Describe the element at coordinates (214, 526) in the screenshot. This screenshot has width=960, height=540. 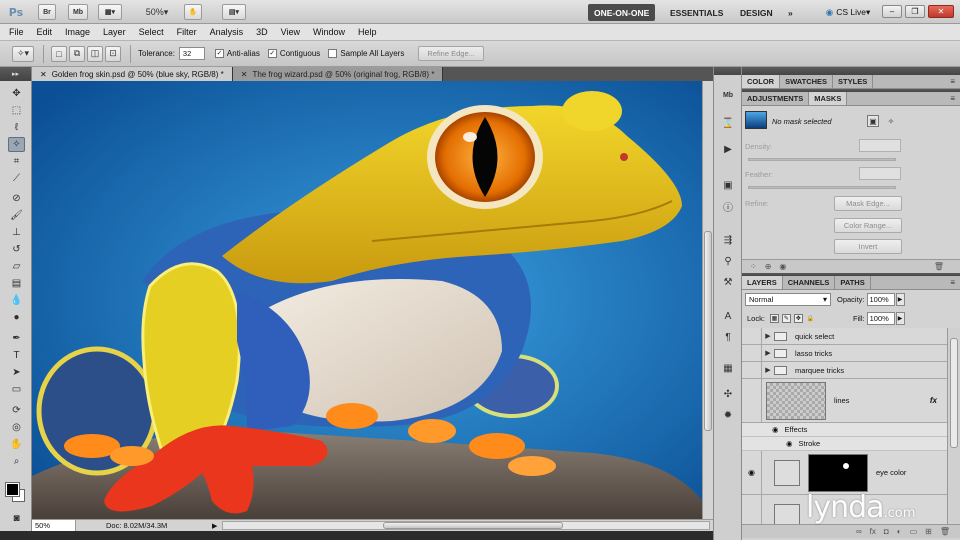
I see `status-menu-arrow-icon: ▶` at that location.